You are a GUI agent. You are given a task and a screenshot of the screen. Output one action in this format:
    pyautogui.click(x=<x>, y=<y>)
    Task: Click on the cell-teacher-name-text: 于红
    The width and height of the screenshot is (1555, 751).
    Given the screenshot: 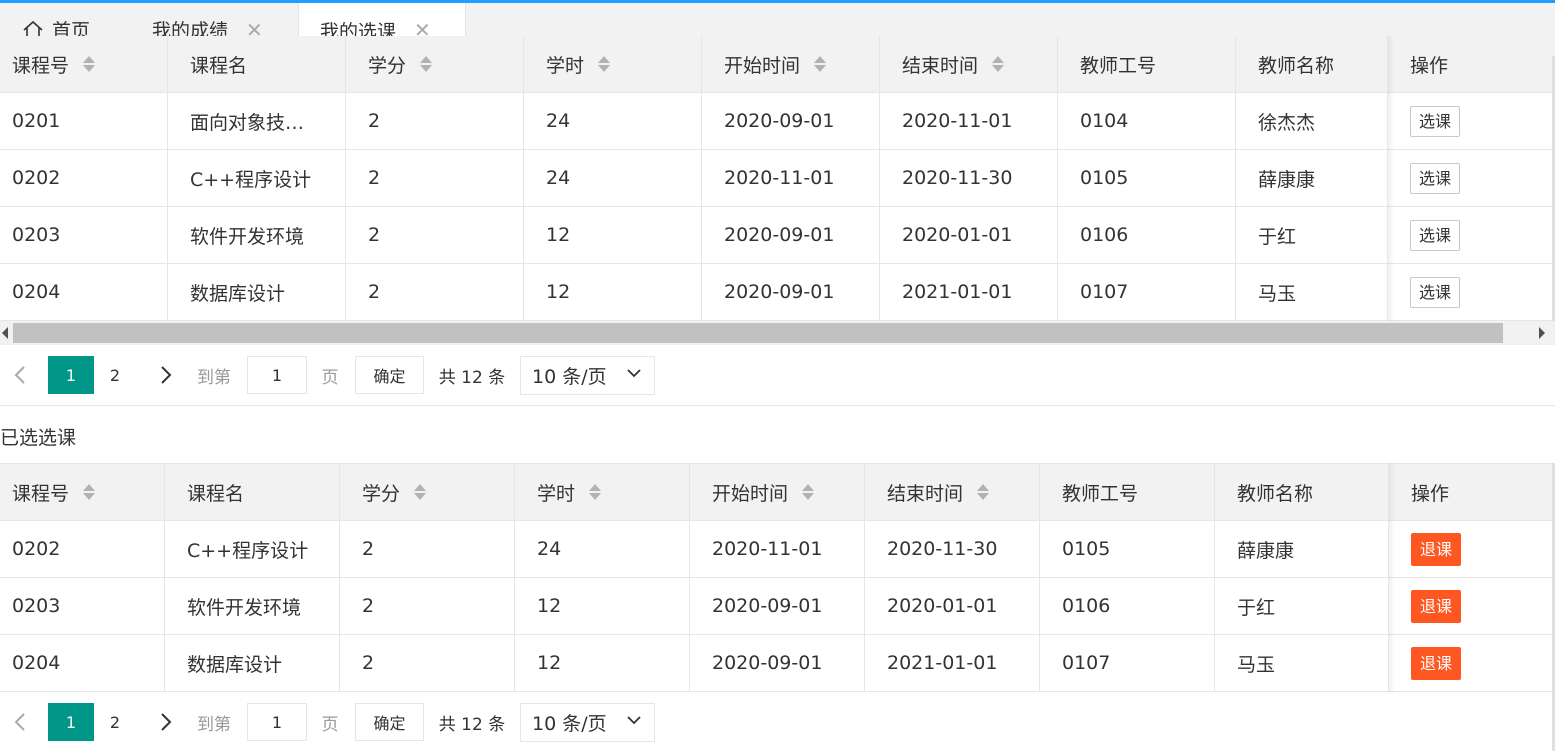 What is the action you would take?
    pyautogui.click(x=1277, y=236)
    